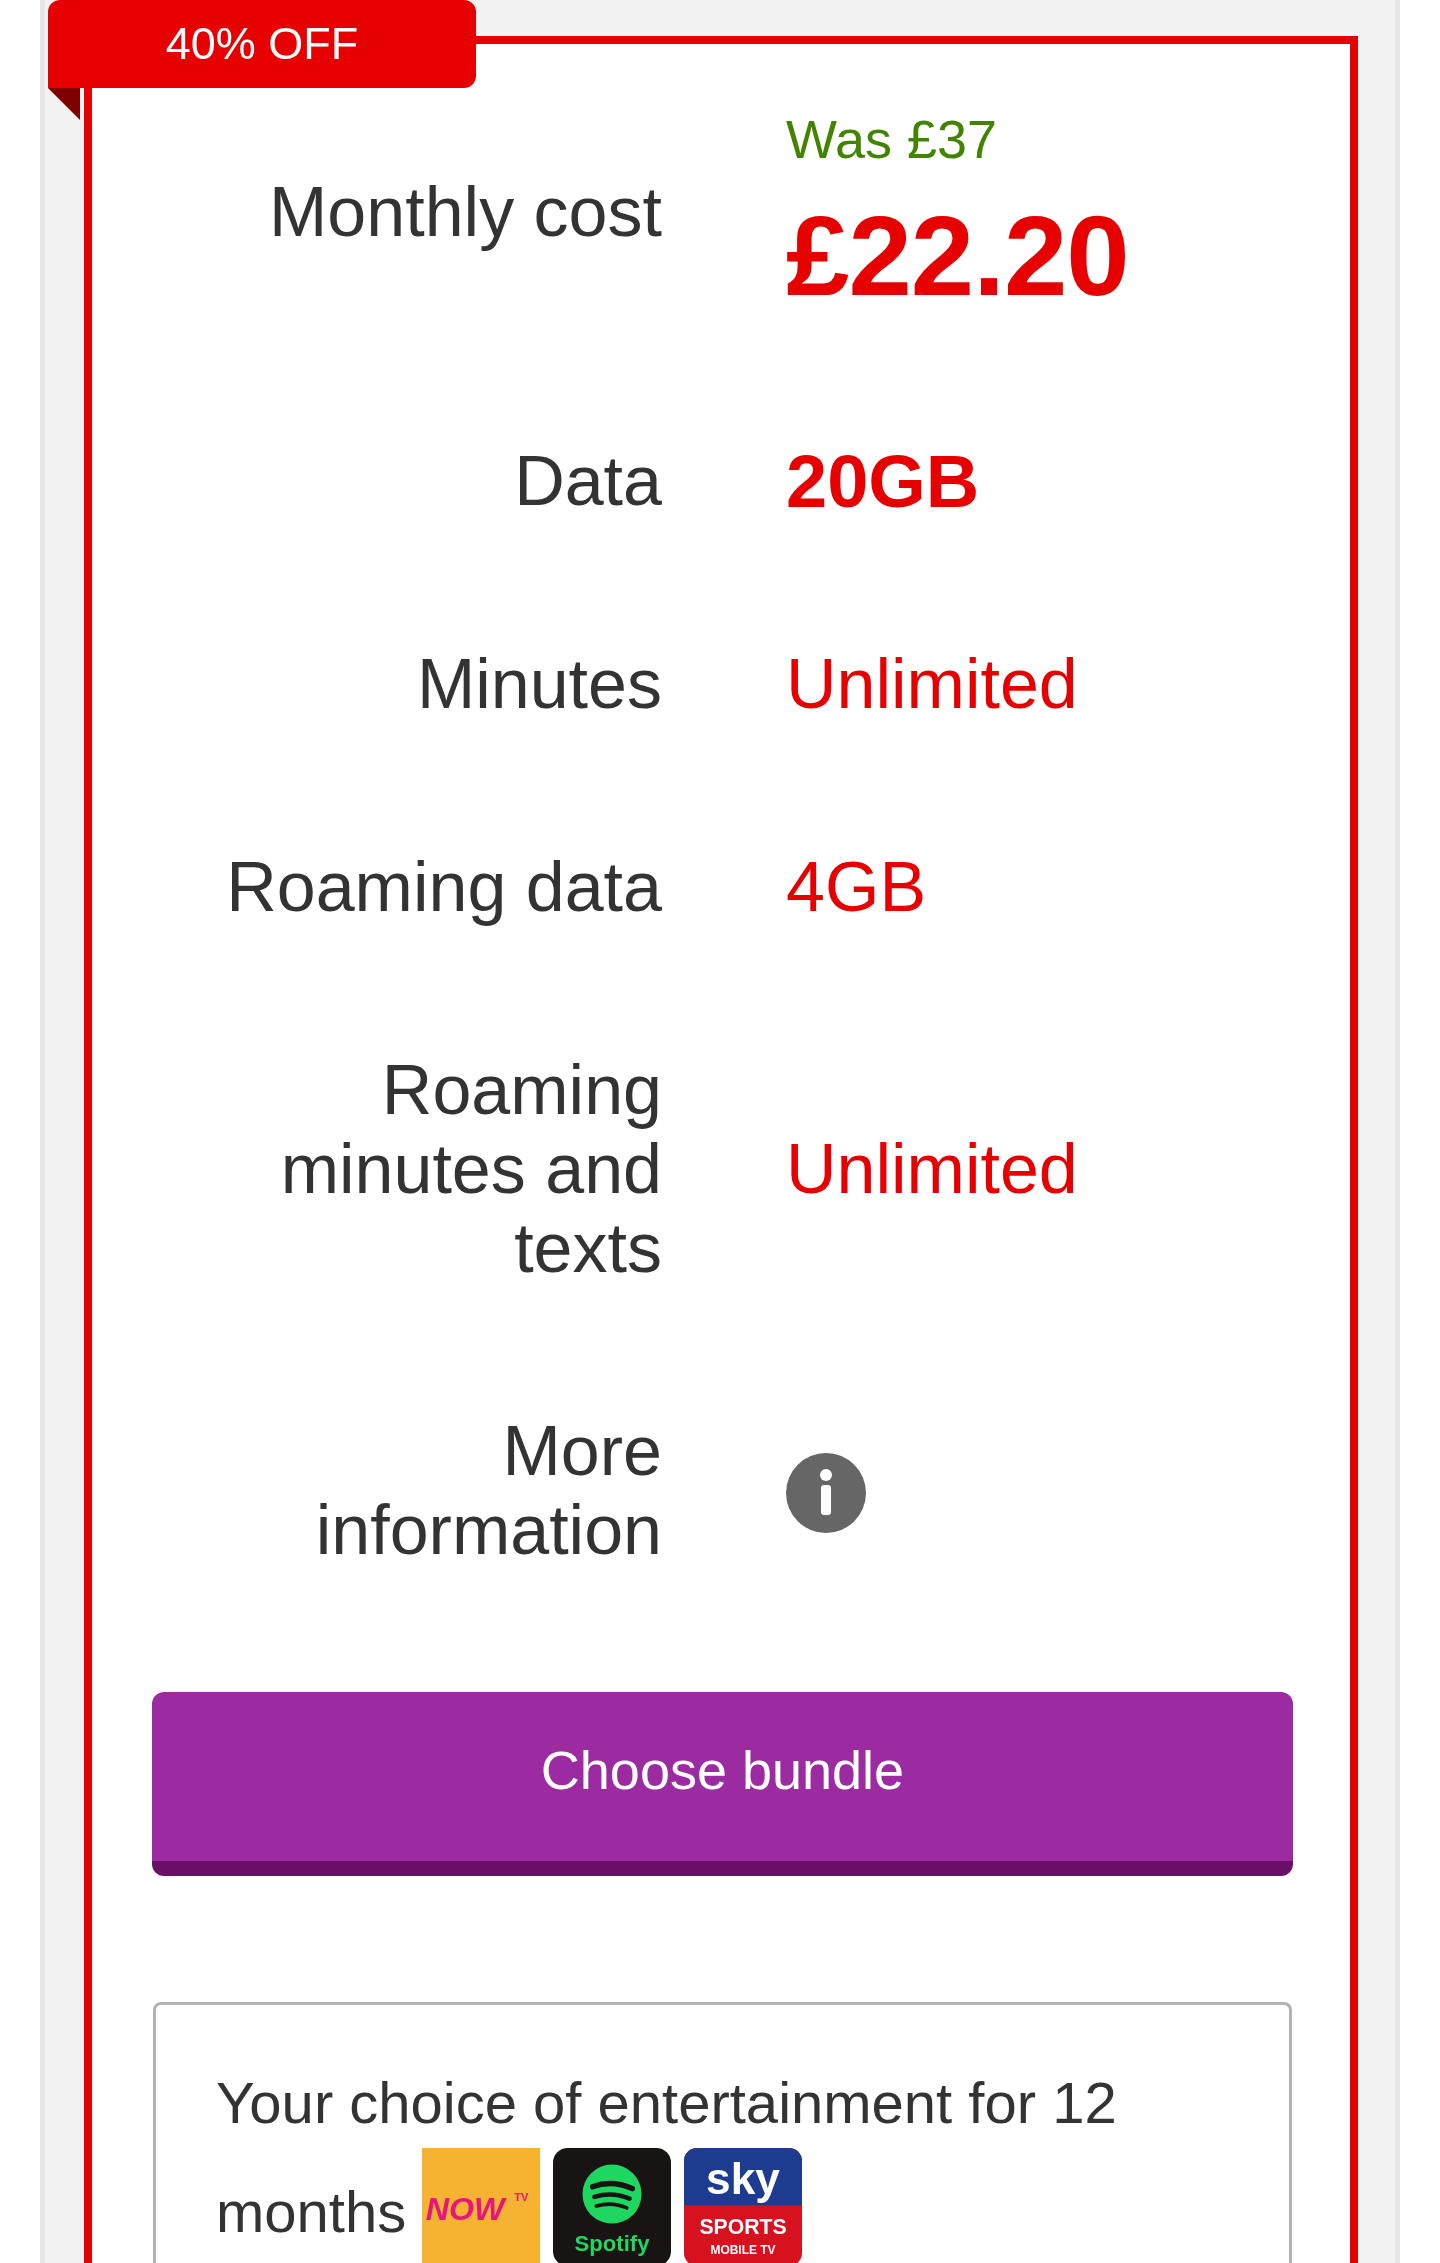  Describe the element at coordinates (743, 2205) in the screenshot. I see `sky-sports-logo: sky SPORTS MOBILE TV` at that location.